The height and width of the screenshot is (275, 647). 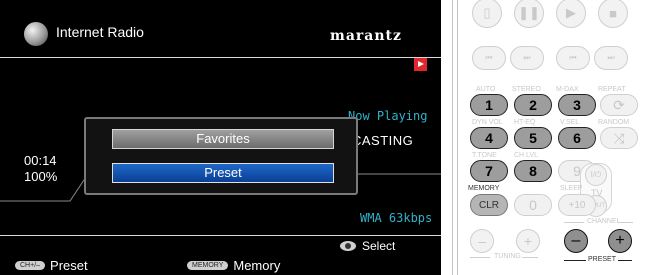 I want to click on label-sleep: SLEEP, so click(x=571, y=188).